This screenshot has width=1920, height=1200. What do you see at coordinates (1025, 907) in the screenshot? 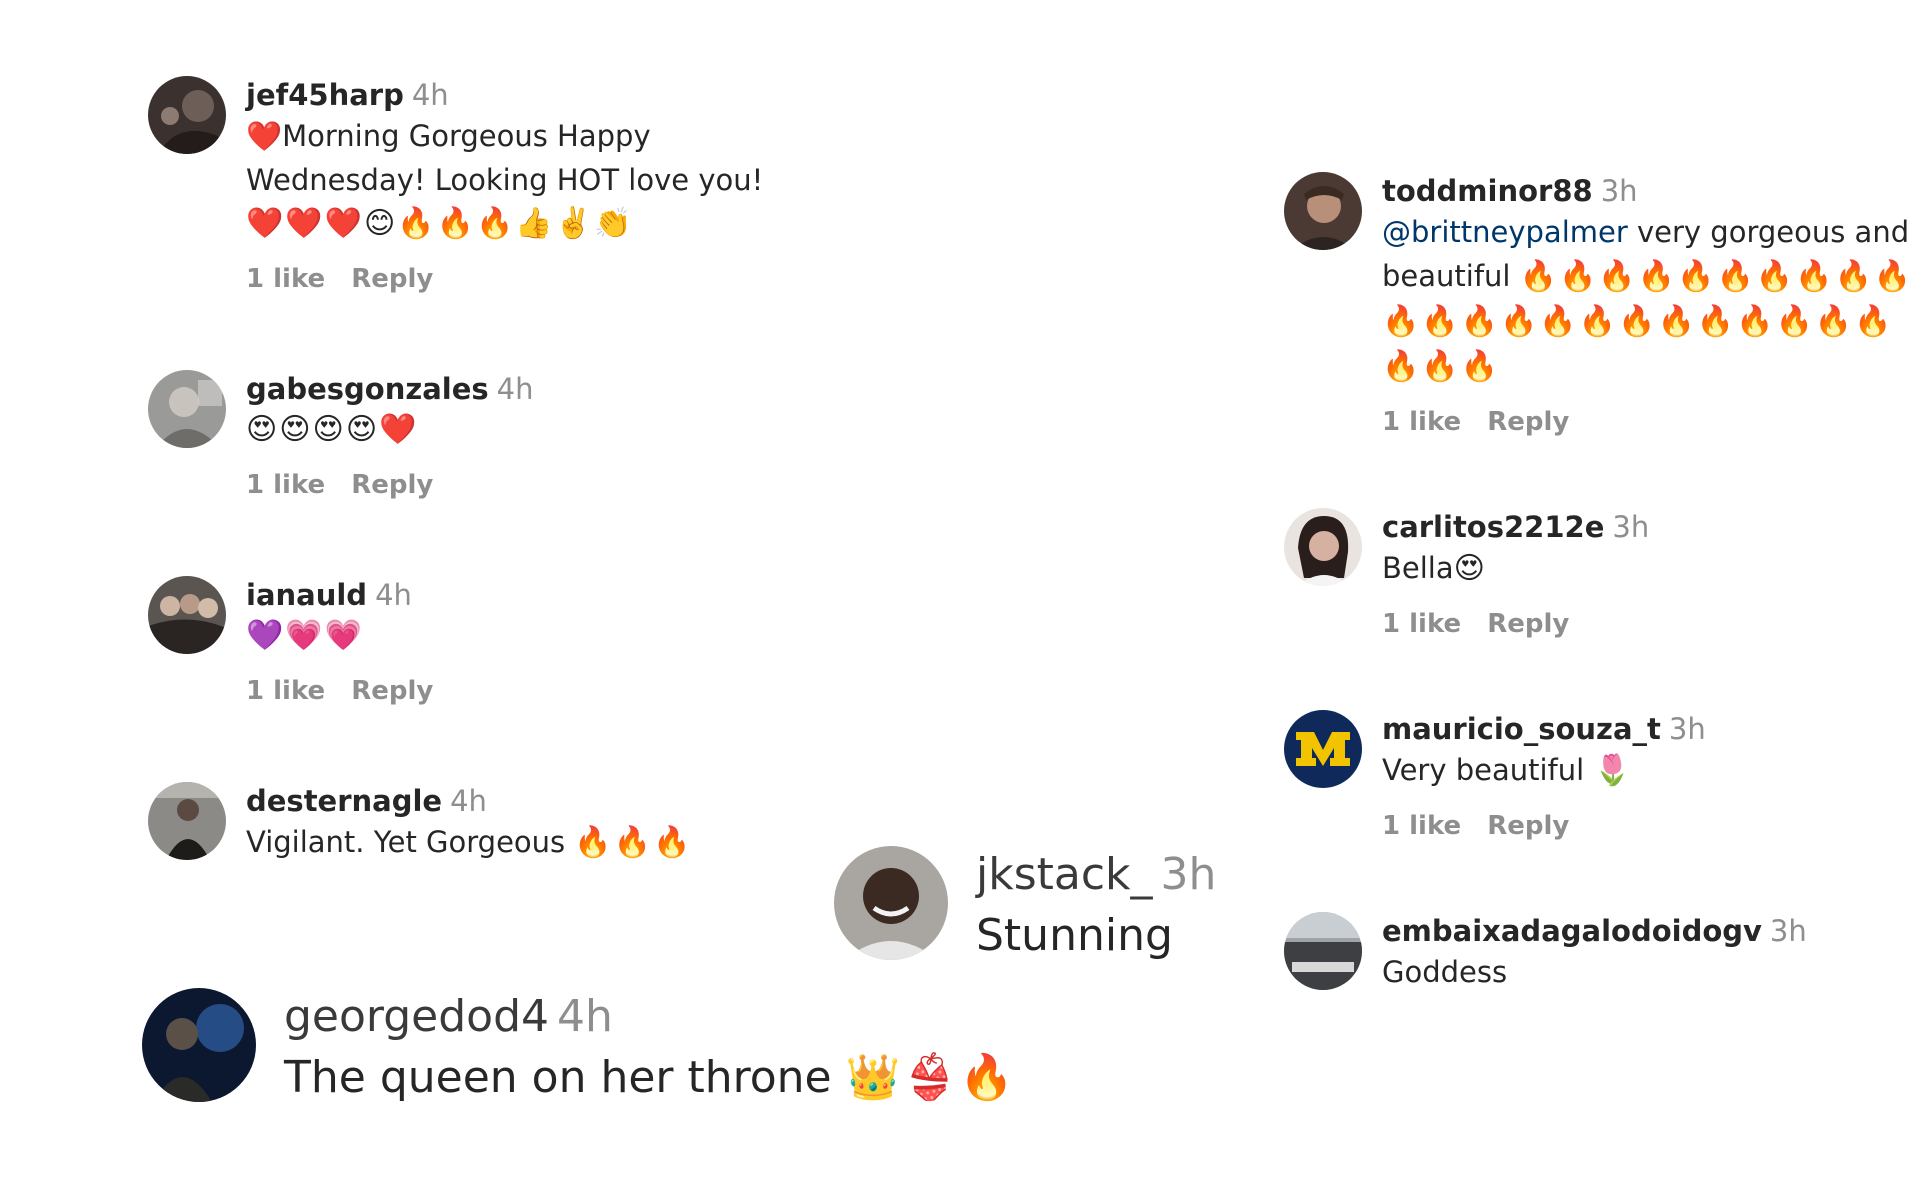
I see `comment-jkstack_: jkstack_ 3h Stunning` at bounding box center [1025, 907].